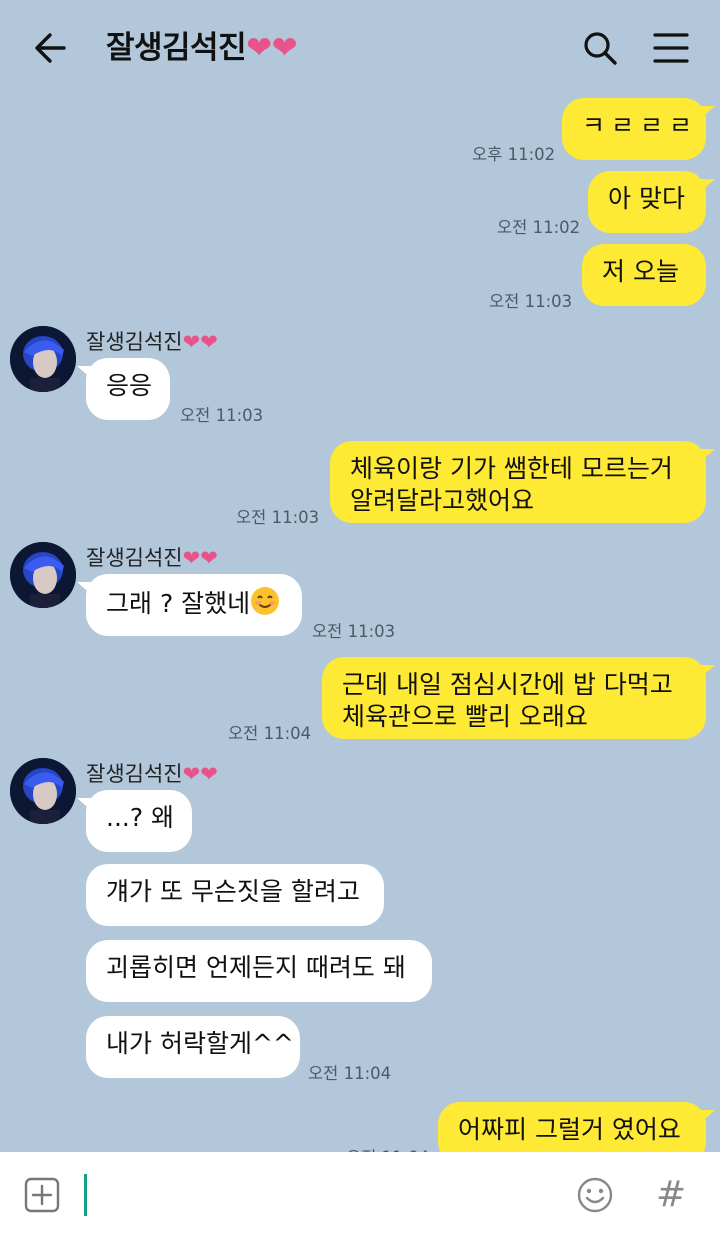  I want to click on message-input, so click(85, 1195).